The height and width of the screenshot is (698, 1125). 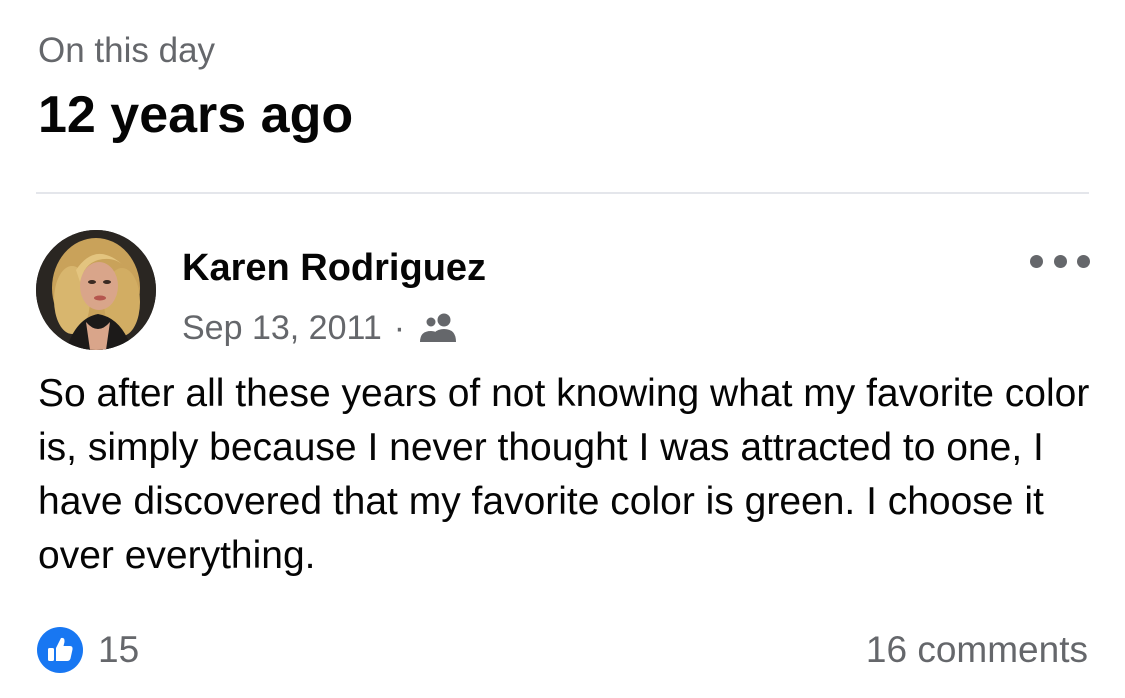 I want to click on author-name: Karen Rodriguez, so click(x=334, y=268).